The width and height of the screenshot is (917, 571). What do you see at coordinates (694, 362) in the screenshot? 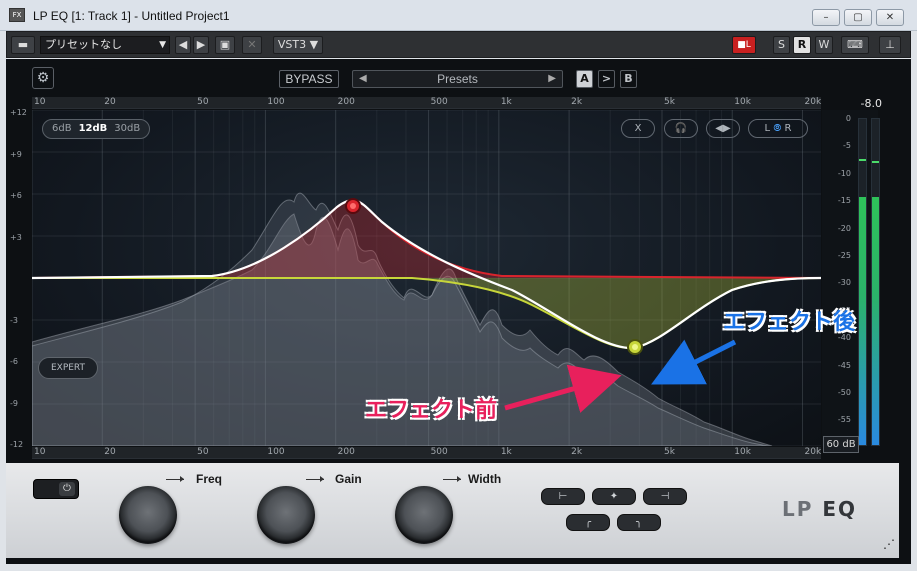
I see `after-arrow` at bounding box center [694, 362].